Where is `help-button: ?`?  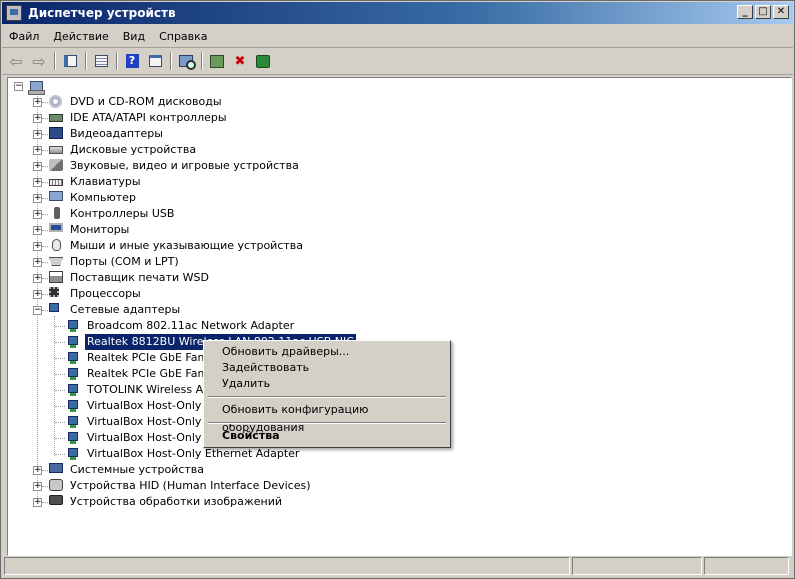
help-button: ? is located at coordinates (132, 61).